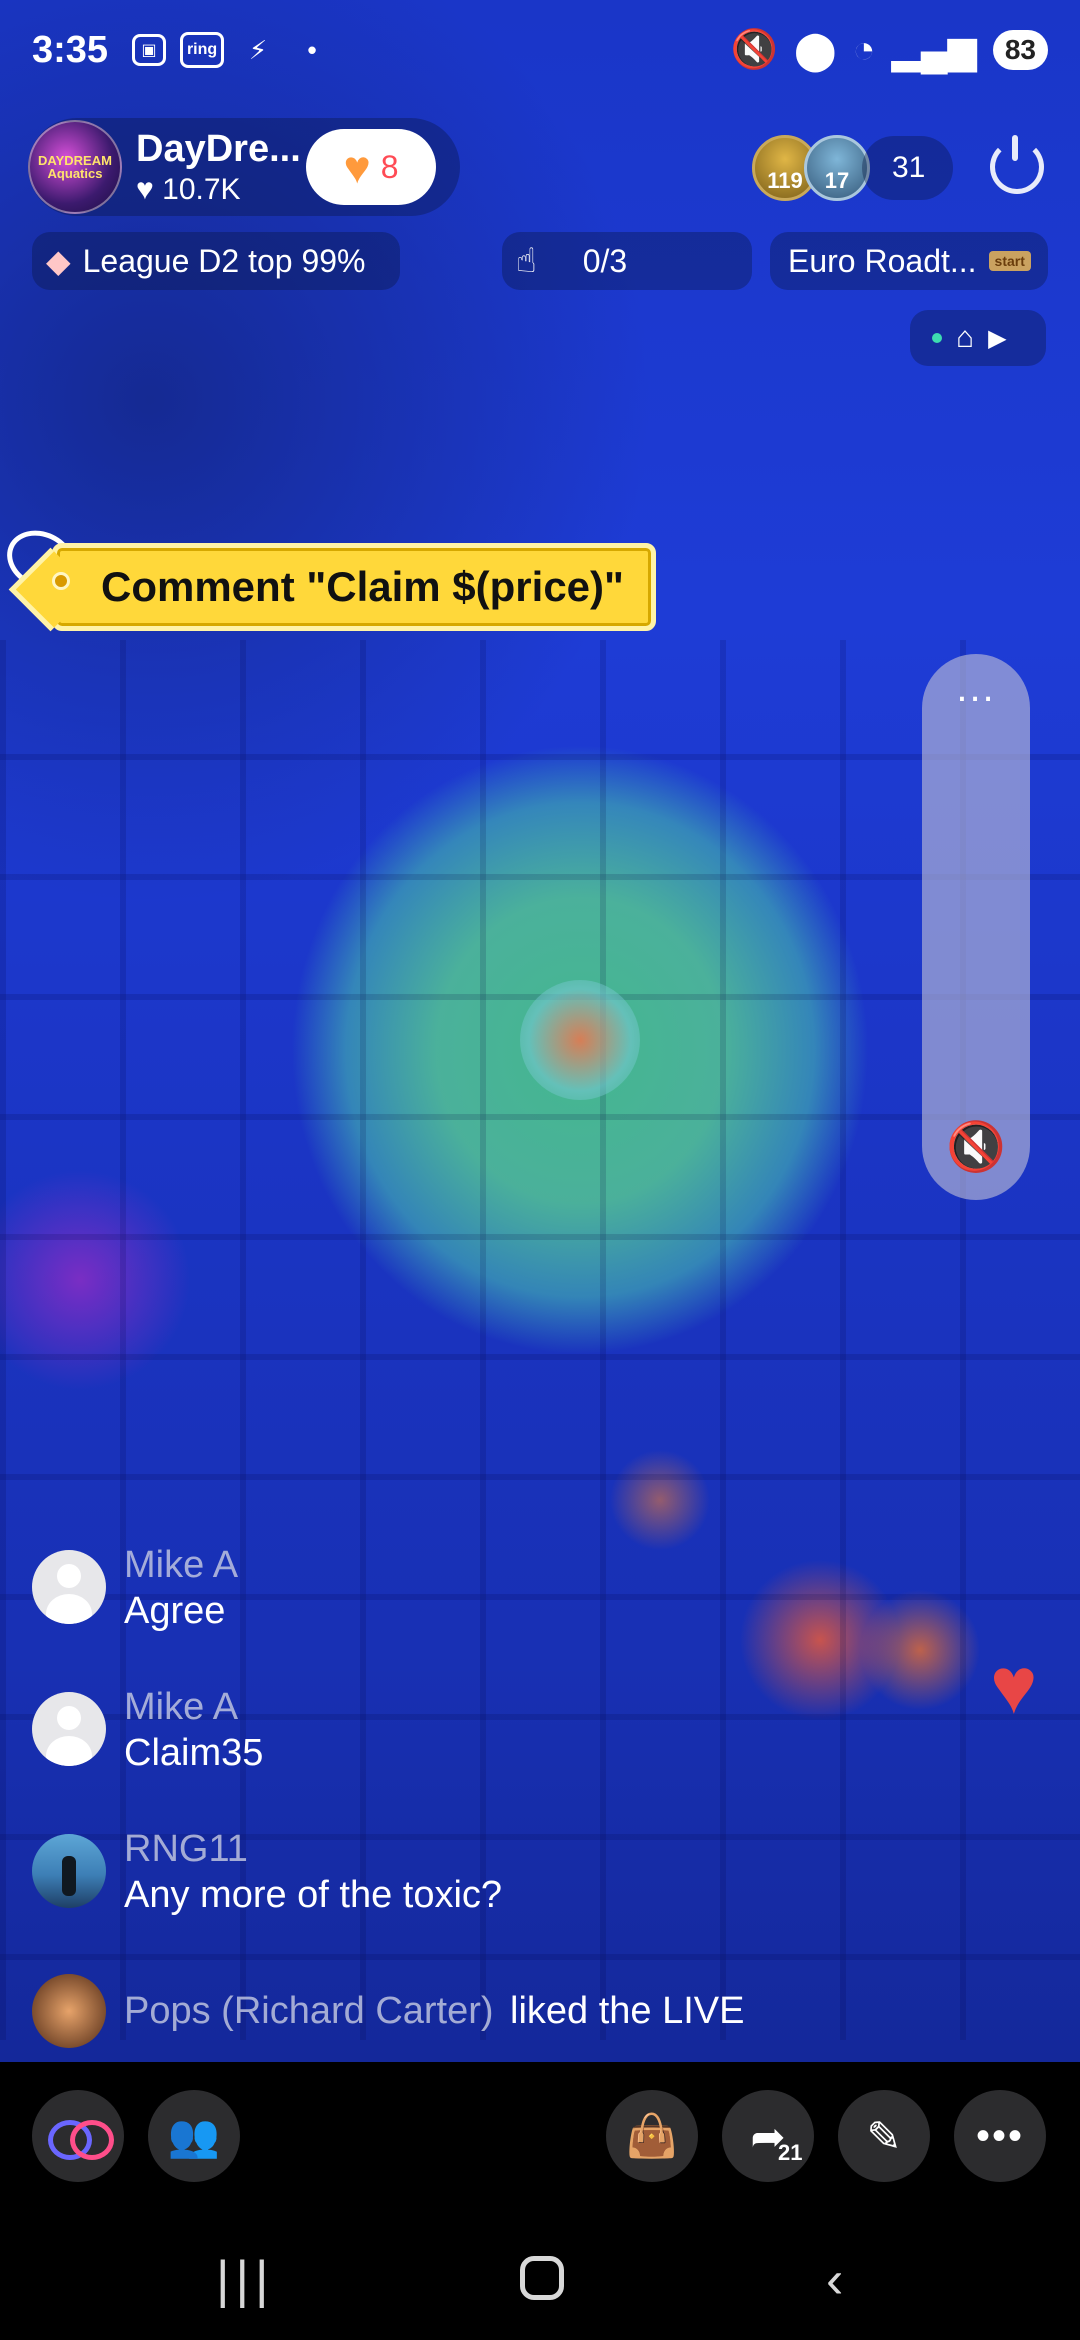  I want to click on follow-count: 8, so click(389, 166).